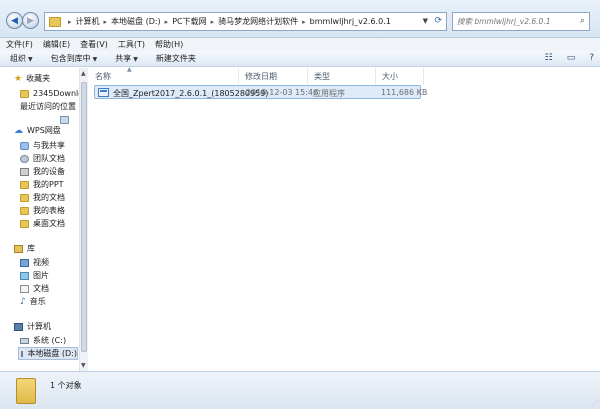 This screenshot has width=600, height=409. I want to click on column-label: 类型, so click(322, 76).